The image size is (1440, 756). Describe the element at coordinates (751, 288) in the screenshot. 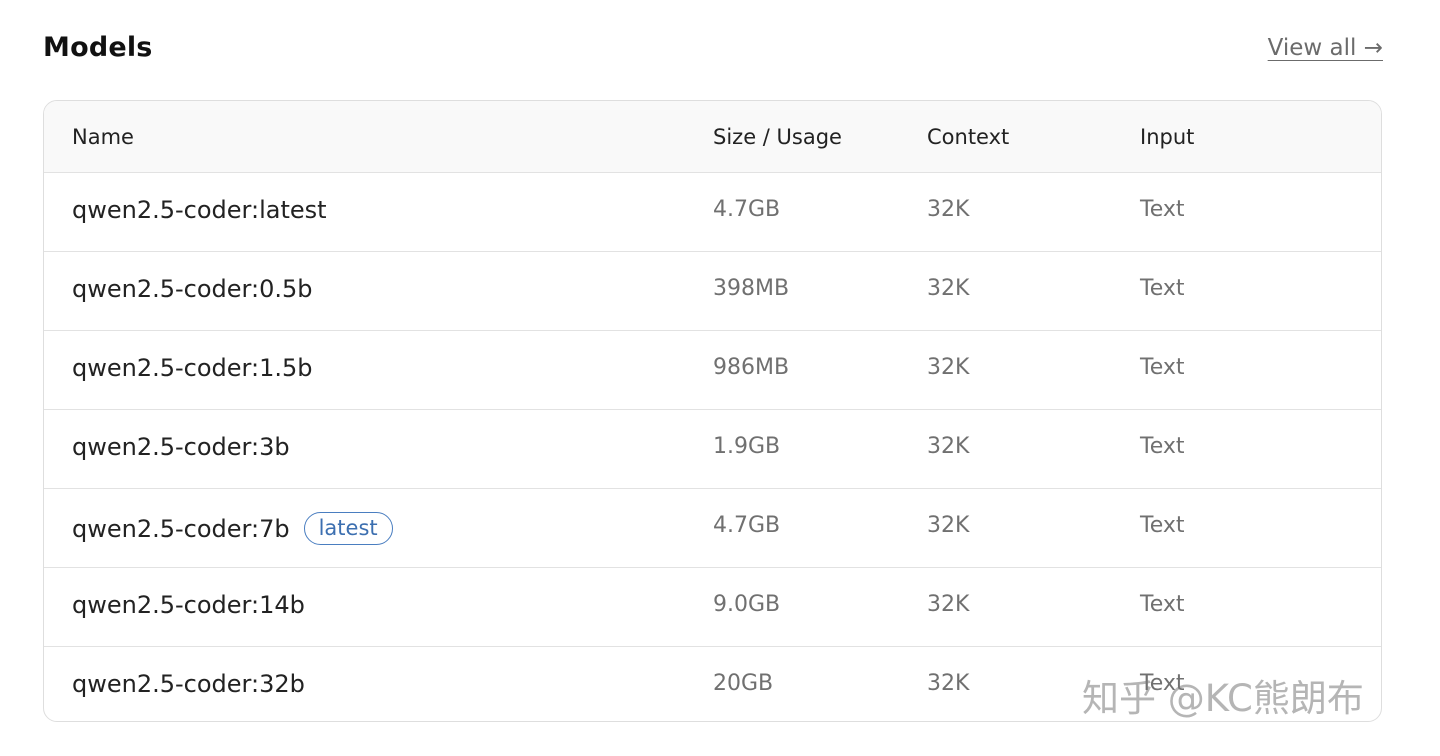

I see `model-size: 398MB` at that location.